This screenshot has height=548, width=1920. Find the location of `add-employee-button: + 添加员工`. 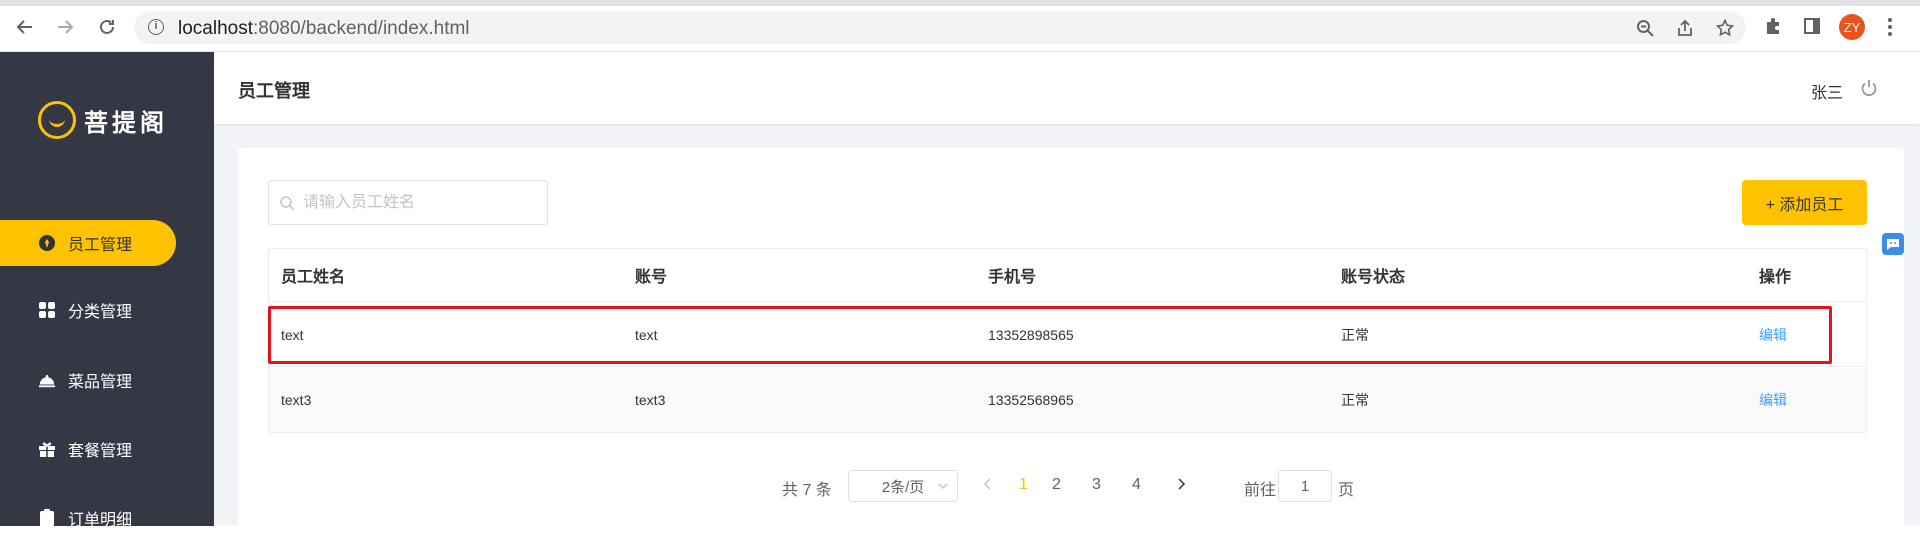

add-employee-button: + 添加员工 is located at coordinates (1804, 202).